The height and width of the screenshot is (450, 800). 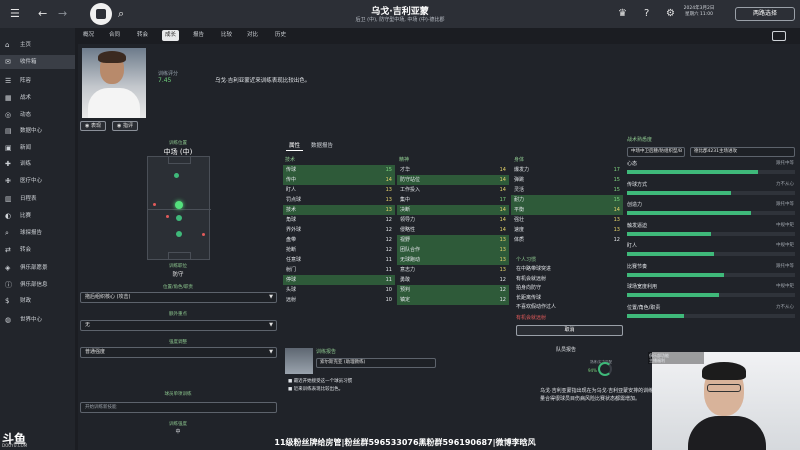 What do you see at coordinates (526, 260) in the screenshot?
I see `preferred-moves-header: 个人习惯` at bounding box center [526, 260].